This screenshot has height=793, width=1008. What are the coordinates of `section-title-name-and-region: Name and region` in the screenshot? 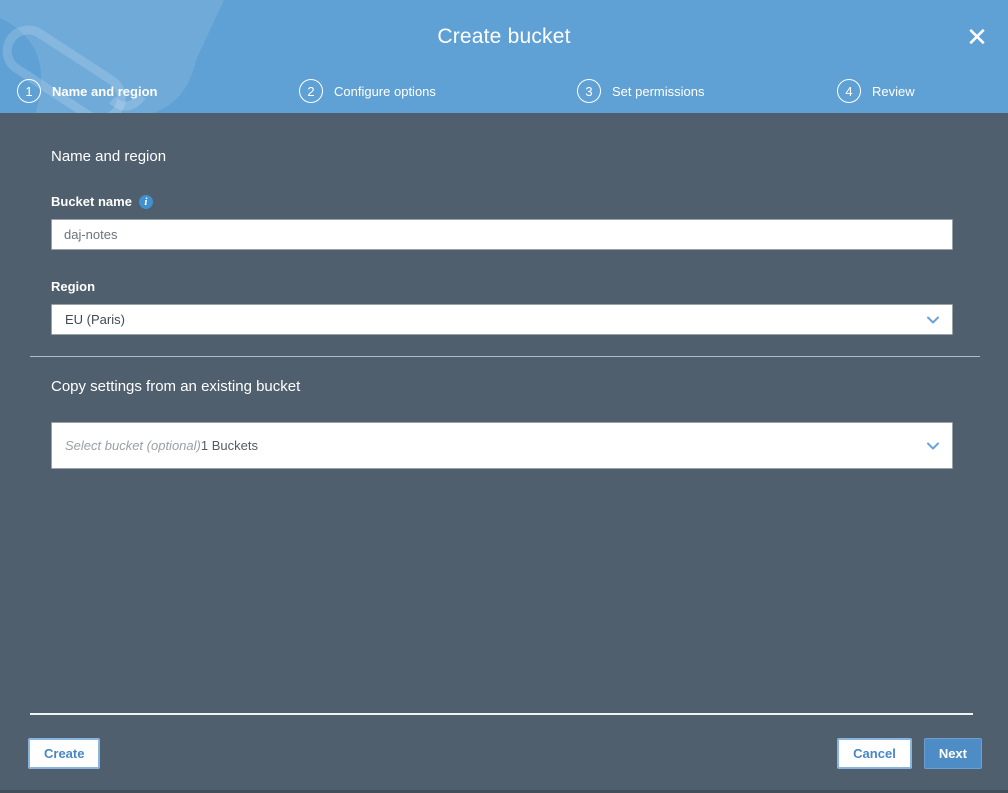 It's located at (109, 156).